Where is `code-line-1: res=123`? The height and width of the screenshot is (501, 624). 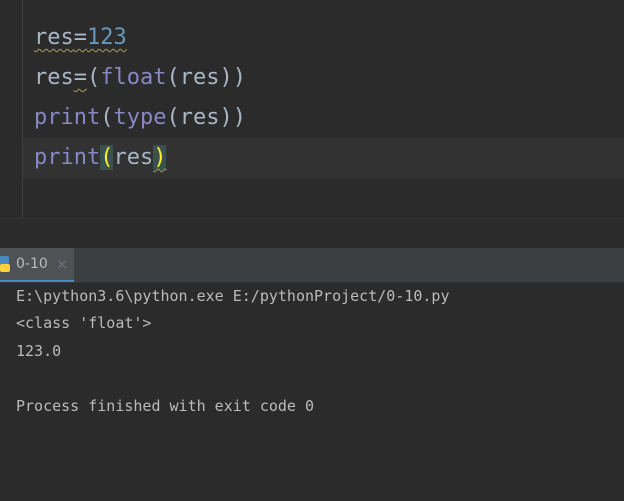 code-line-1: res=123 is located at coordinates (80, 38).